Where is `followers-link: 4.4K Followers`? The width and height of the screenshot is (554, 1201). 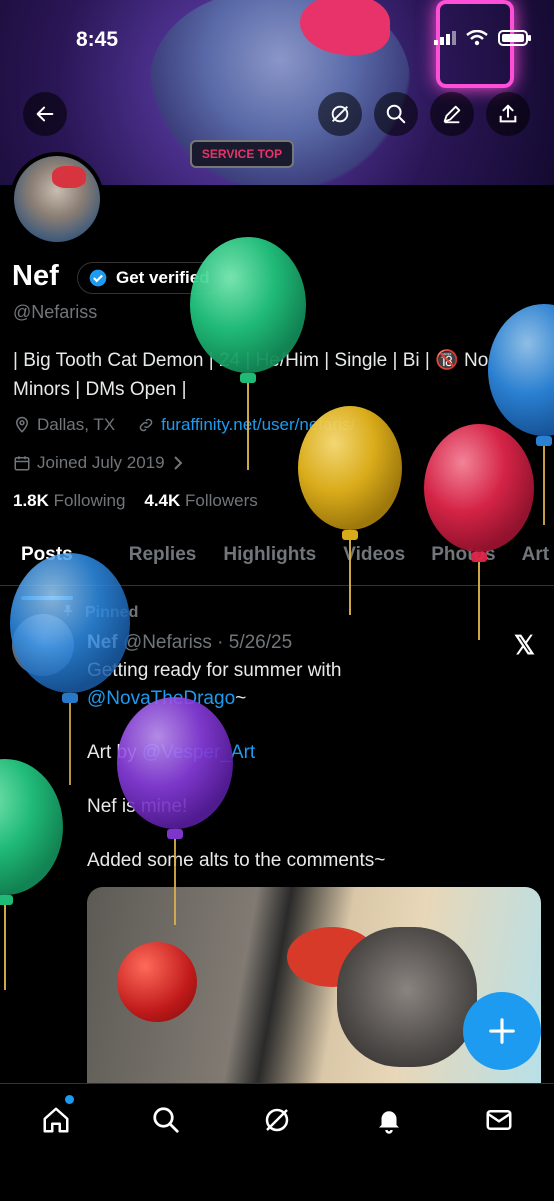 followers-link: 4.4K Followers is located at coordinates (200, 500).